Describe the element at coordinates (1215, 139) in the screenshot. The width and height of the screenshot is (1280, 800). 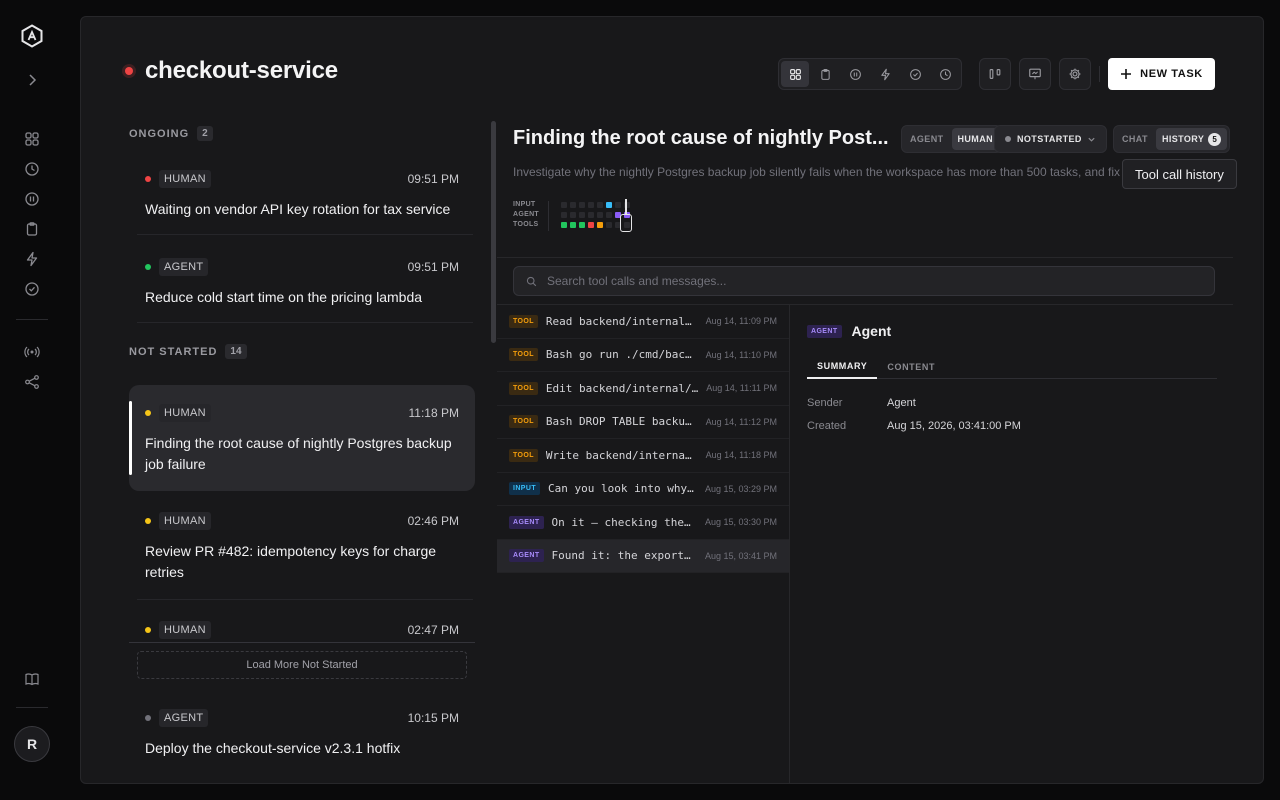
I see `history-count-badge: 5` at that location.